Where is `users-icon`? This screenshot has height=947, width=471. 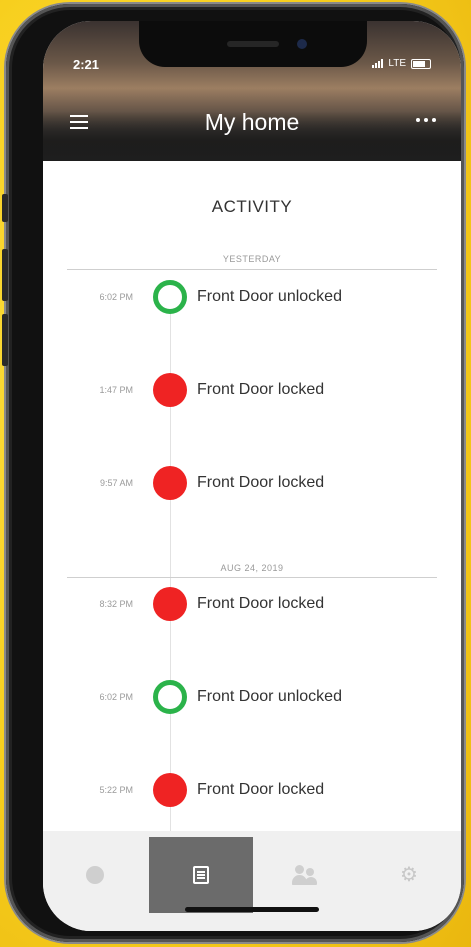
users-icon is located at coordinates (305, 875).